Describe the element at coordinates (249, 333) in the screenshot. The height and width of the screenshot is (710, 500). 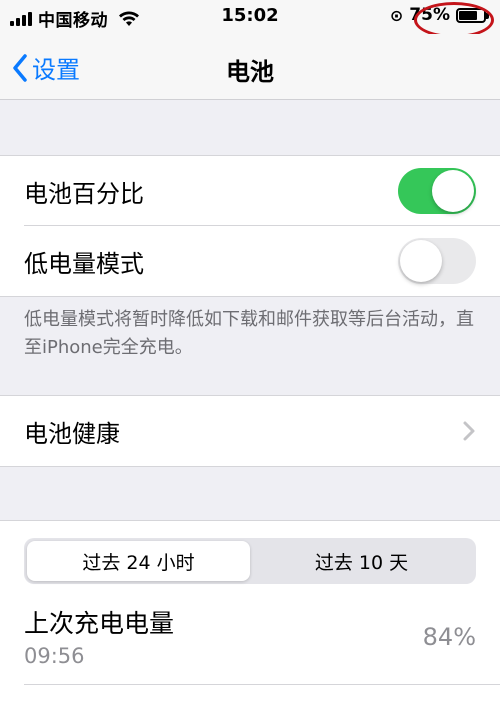
I see `low-power-footnote: 低电量模式将暂时降低如下载和邮件获取等后台活动，直至iPhone完全充电。` at that location.